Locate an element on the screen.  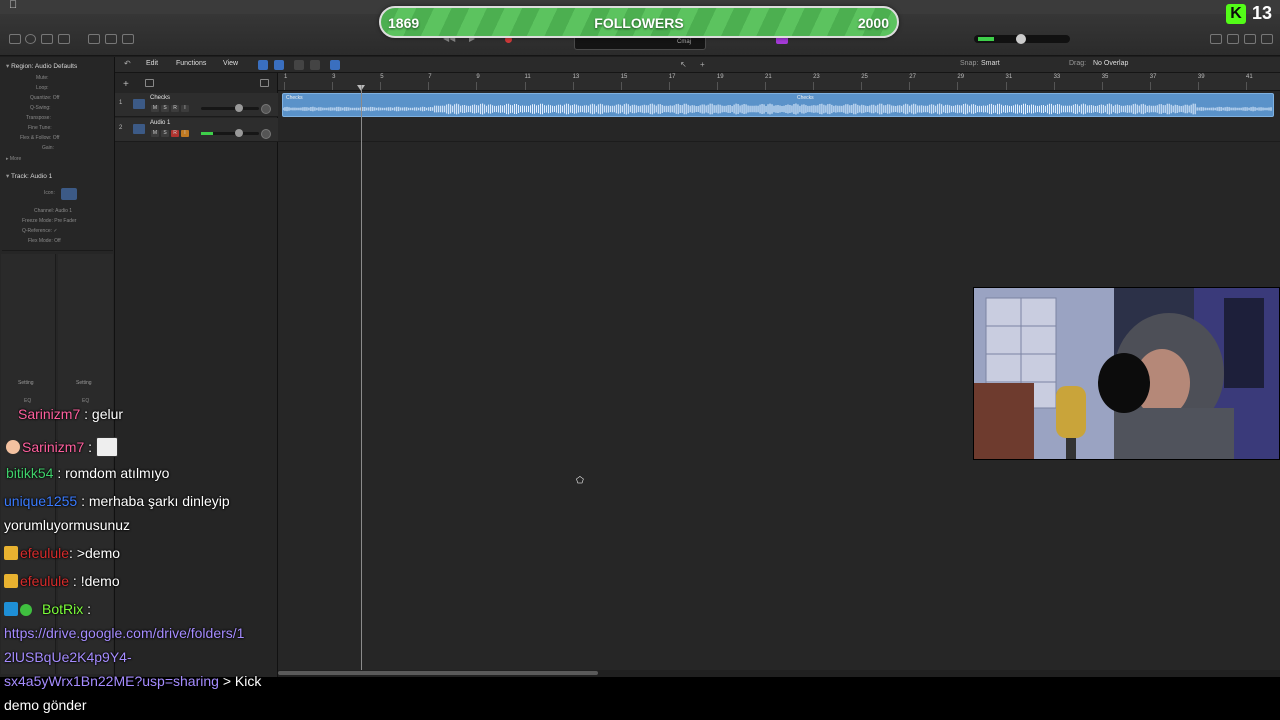
pencil-tool-icon: + is located at coordinates (702, 64).